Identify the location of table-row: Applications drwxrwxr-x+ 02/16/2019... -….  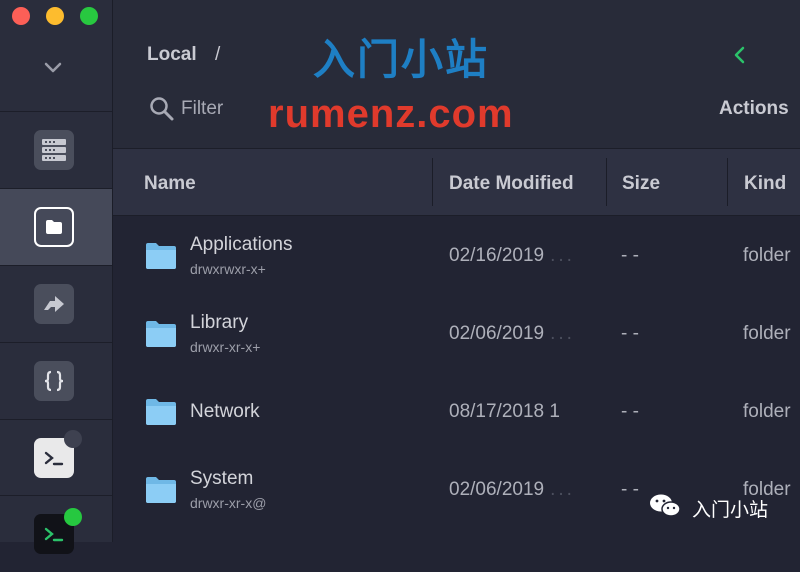
(456, 256).